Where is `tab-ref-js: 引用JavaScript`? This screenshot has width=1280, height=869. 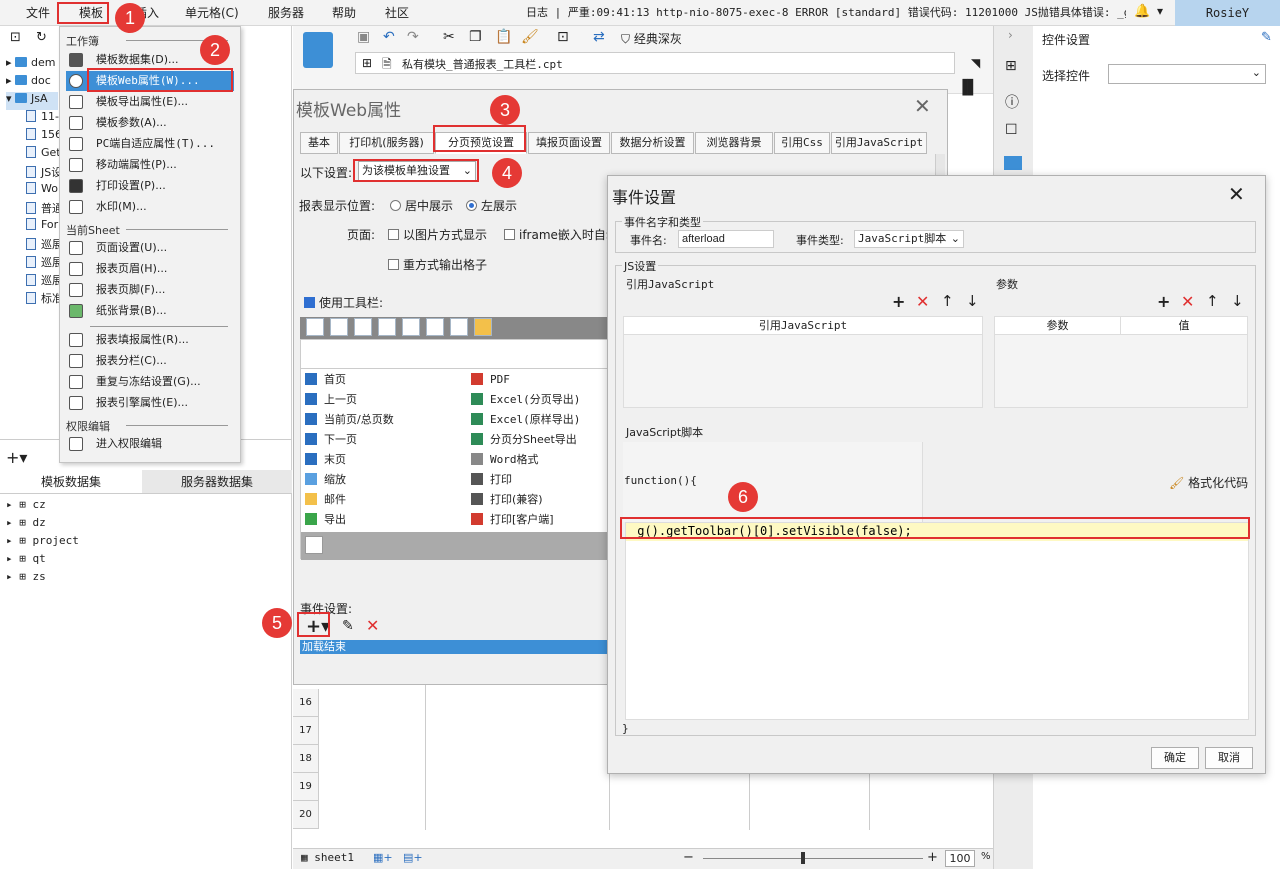
tab-ref-js: 引用JavaScript is located at coordinates (879, 143).